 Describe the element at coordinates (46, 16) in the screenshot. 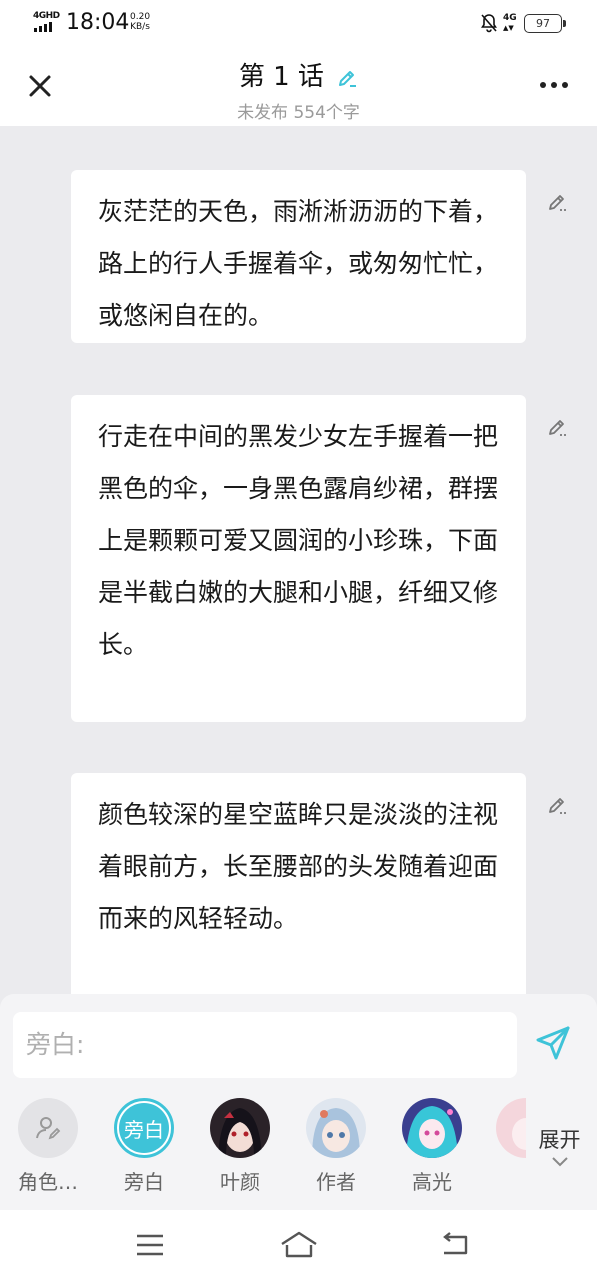

I see `network-type: 4GHD` at that location.